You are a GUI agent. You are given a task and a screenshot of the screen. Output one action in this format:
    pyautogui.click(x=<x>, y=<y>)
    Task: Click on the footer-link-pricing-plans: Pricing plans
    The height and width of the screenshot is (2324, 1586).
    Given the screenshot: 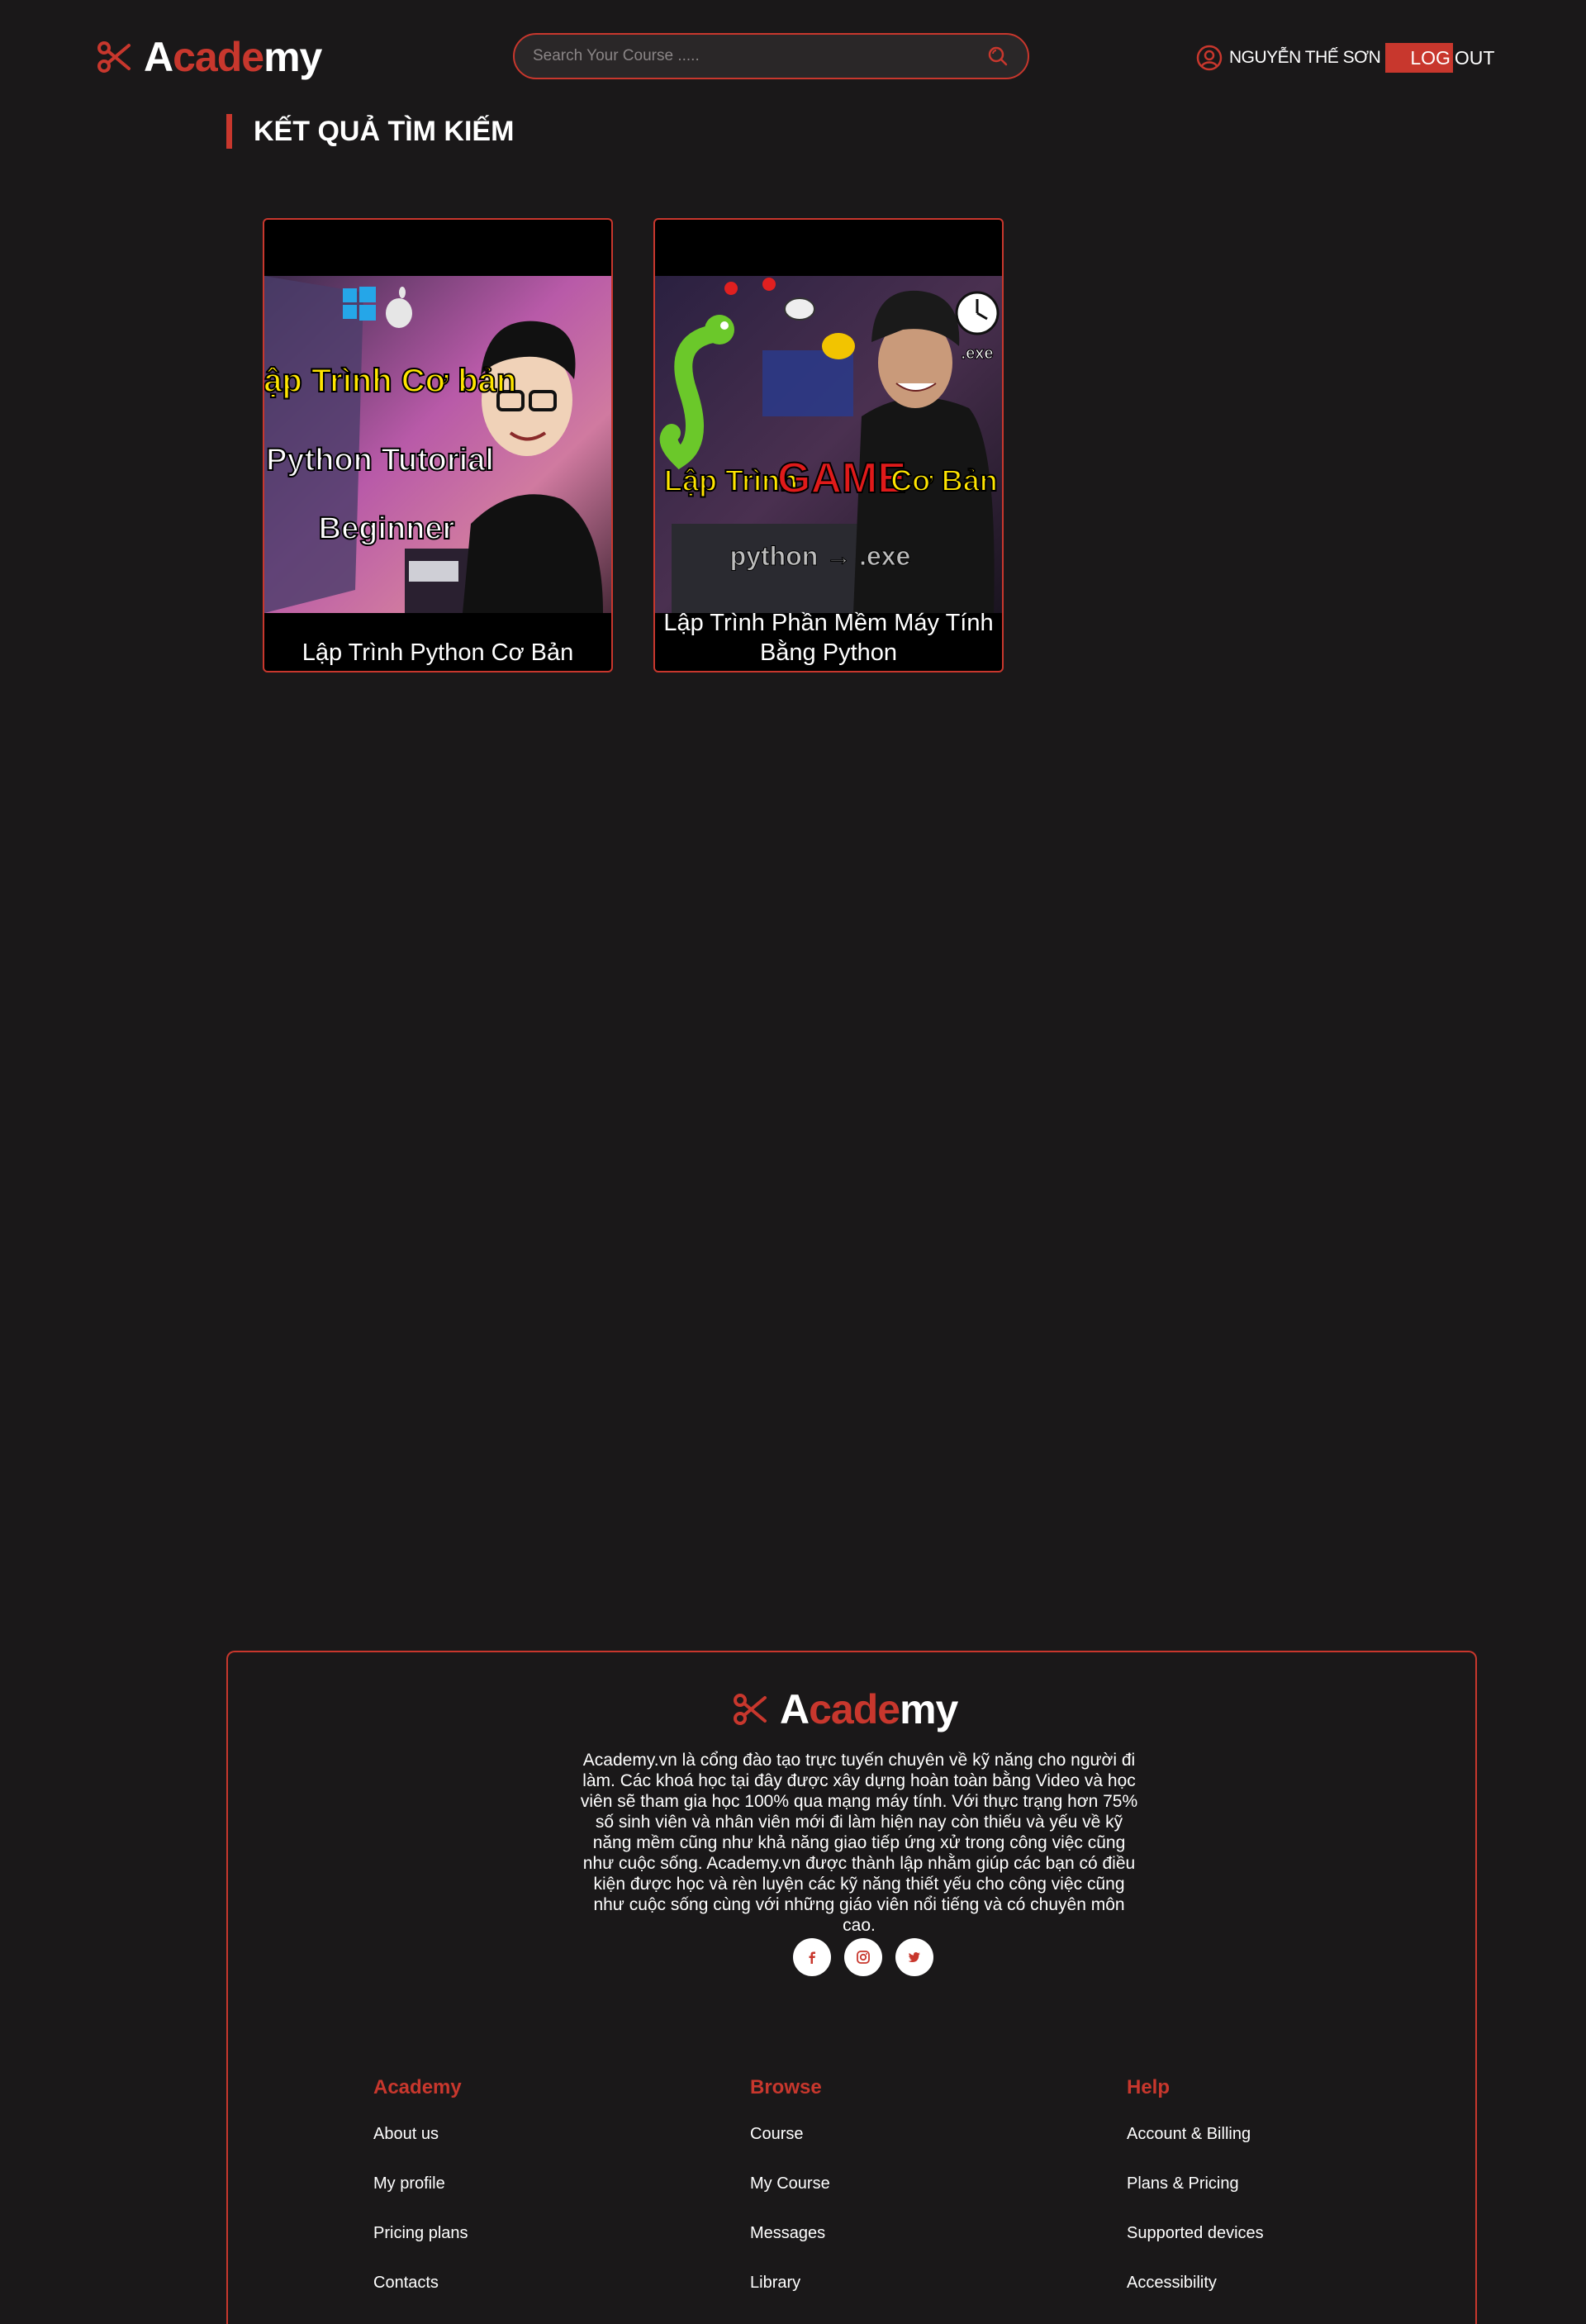 What is the action you would take?
    pyautogui.click(x=420, y=2245)
    